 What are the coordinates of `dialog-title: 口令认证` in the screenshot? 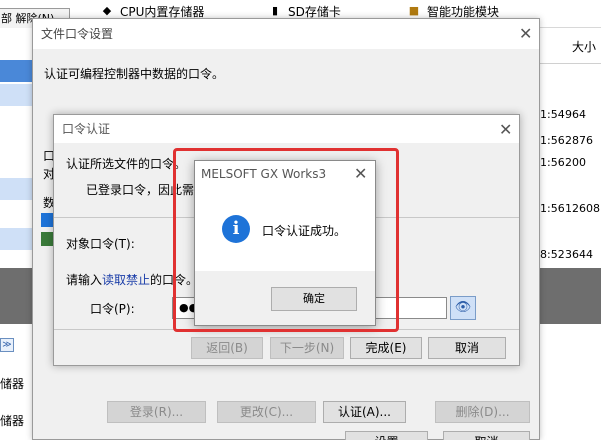 It's located at (86, 129).